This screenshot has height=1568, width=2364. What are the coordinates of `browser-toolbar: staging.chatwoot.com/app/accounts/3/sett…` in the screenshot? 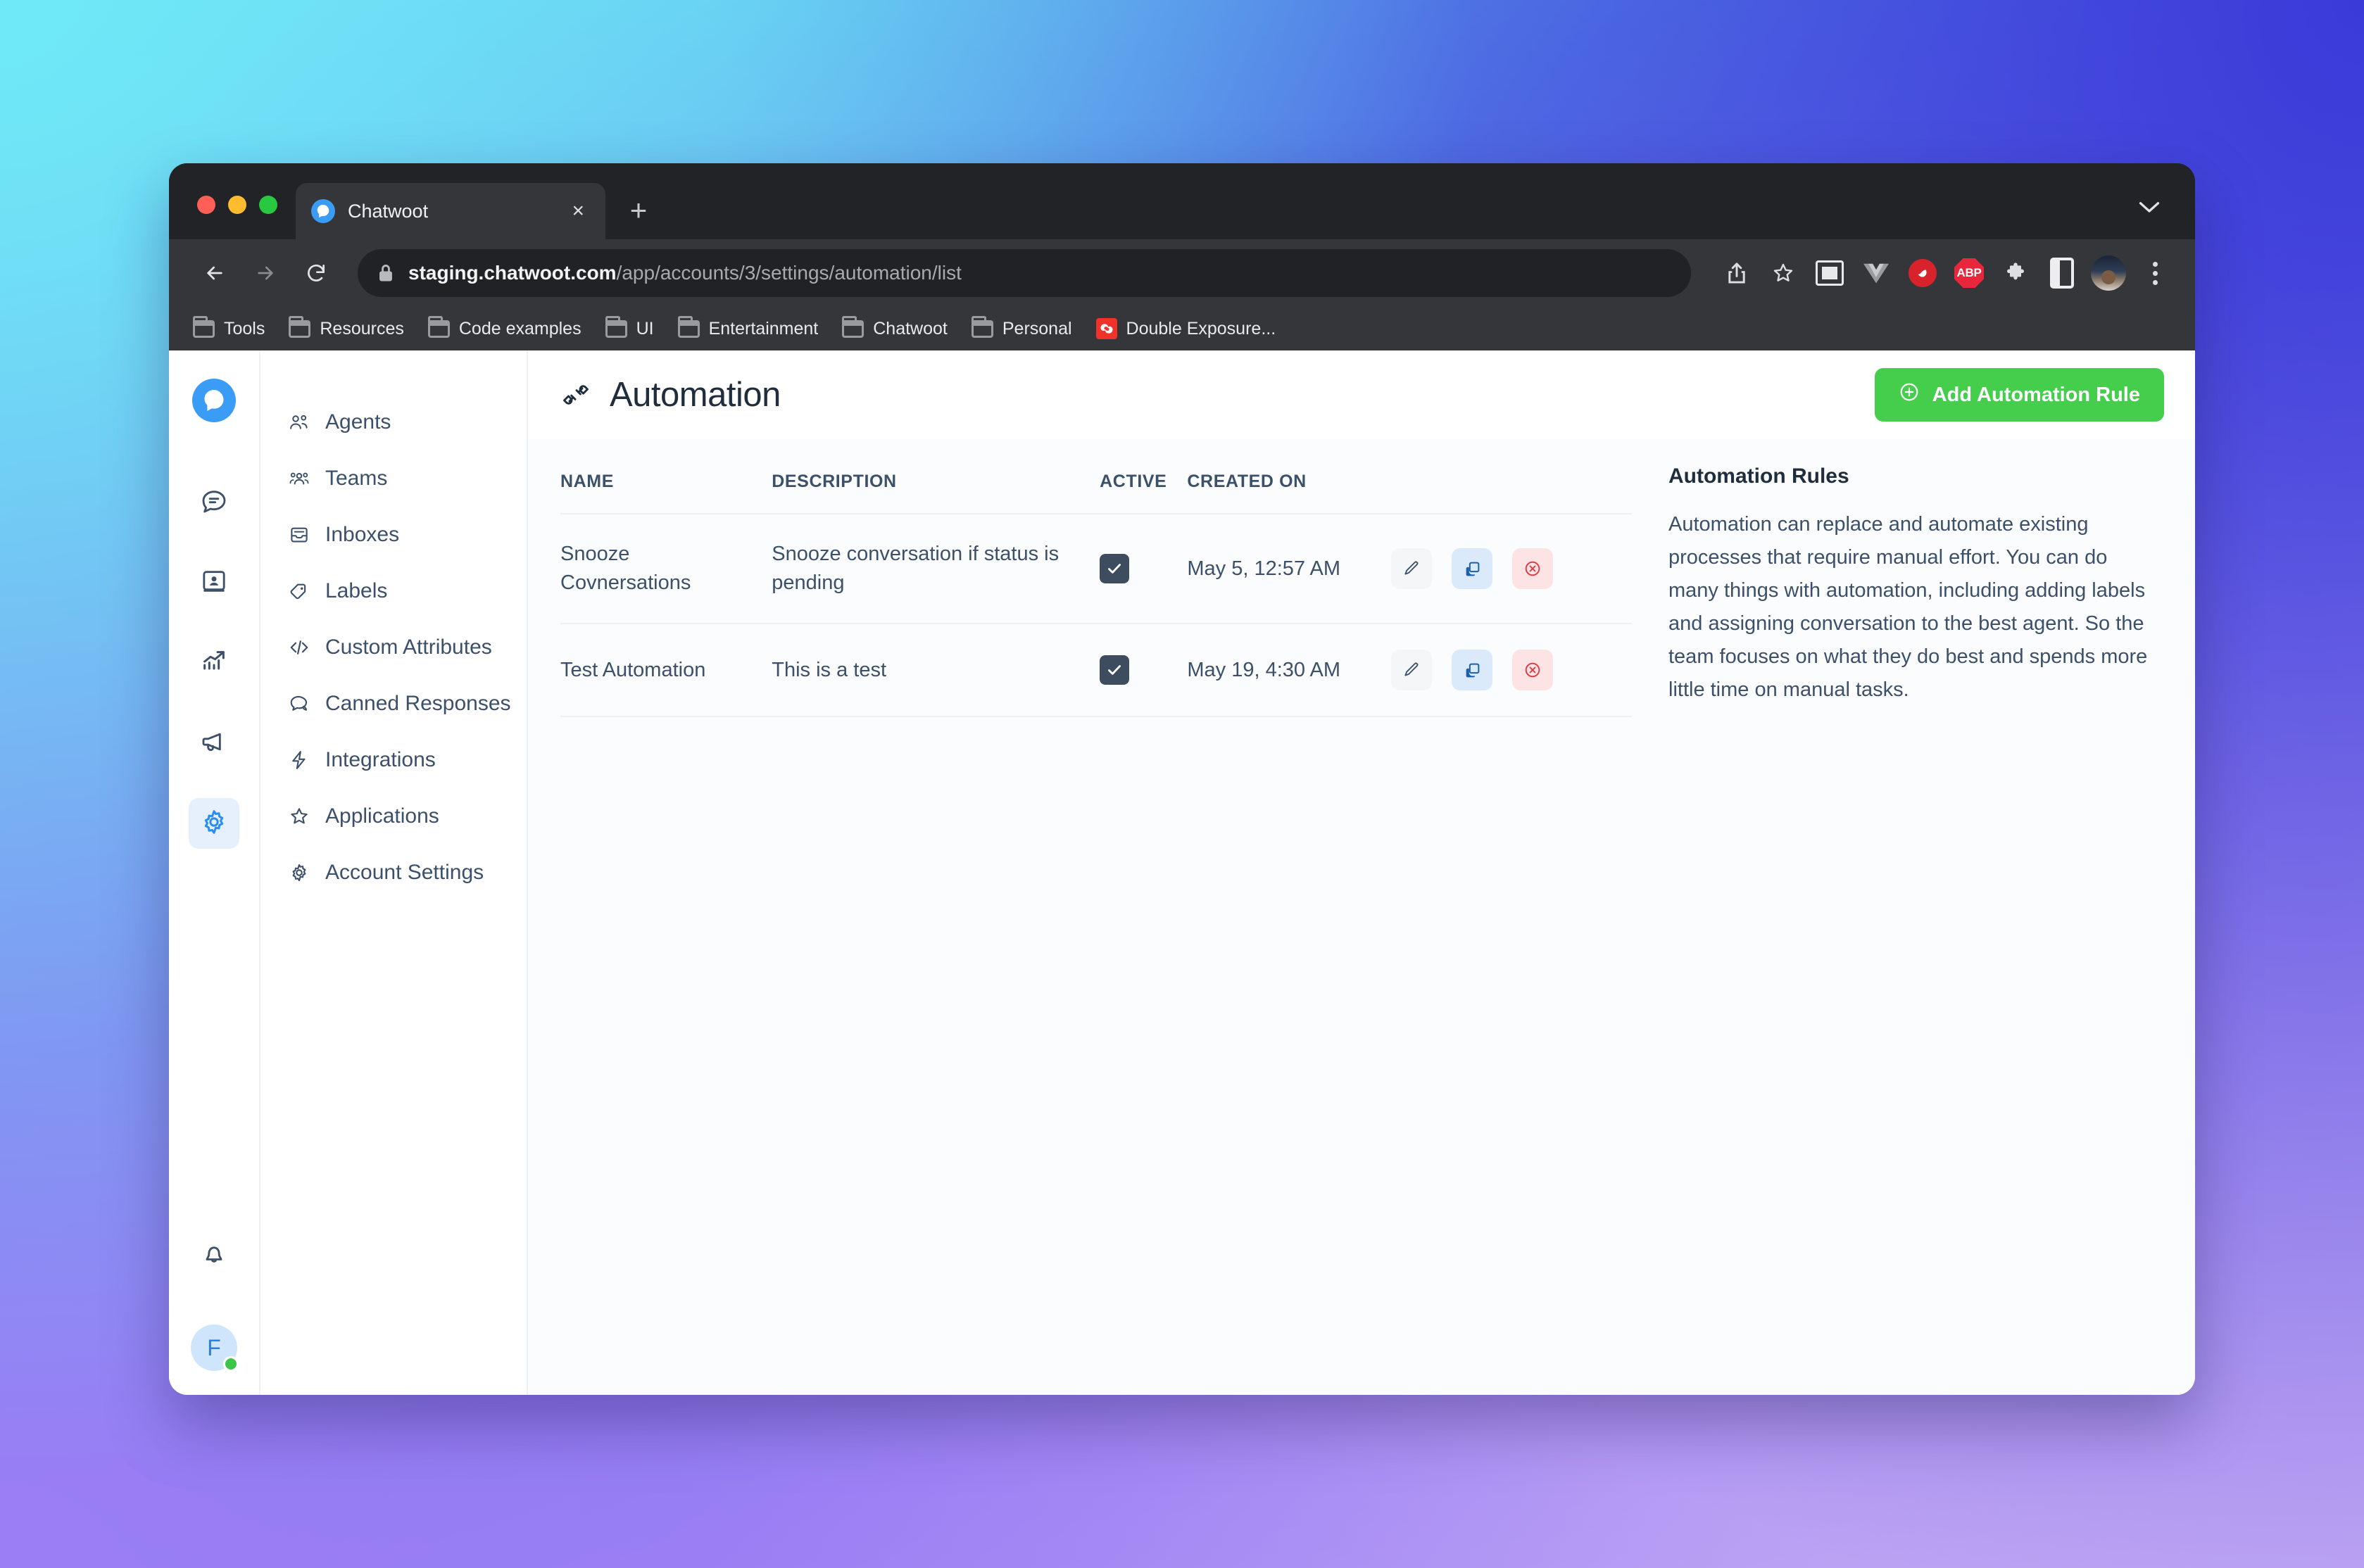 It's located at (1182, 273).